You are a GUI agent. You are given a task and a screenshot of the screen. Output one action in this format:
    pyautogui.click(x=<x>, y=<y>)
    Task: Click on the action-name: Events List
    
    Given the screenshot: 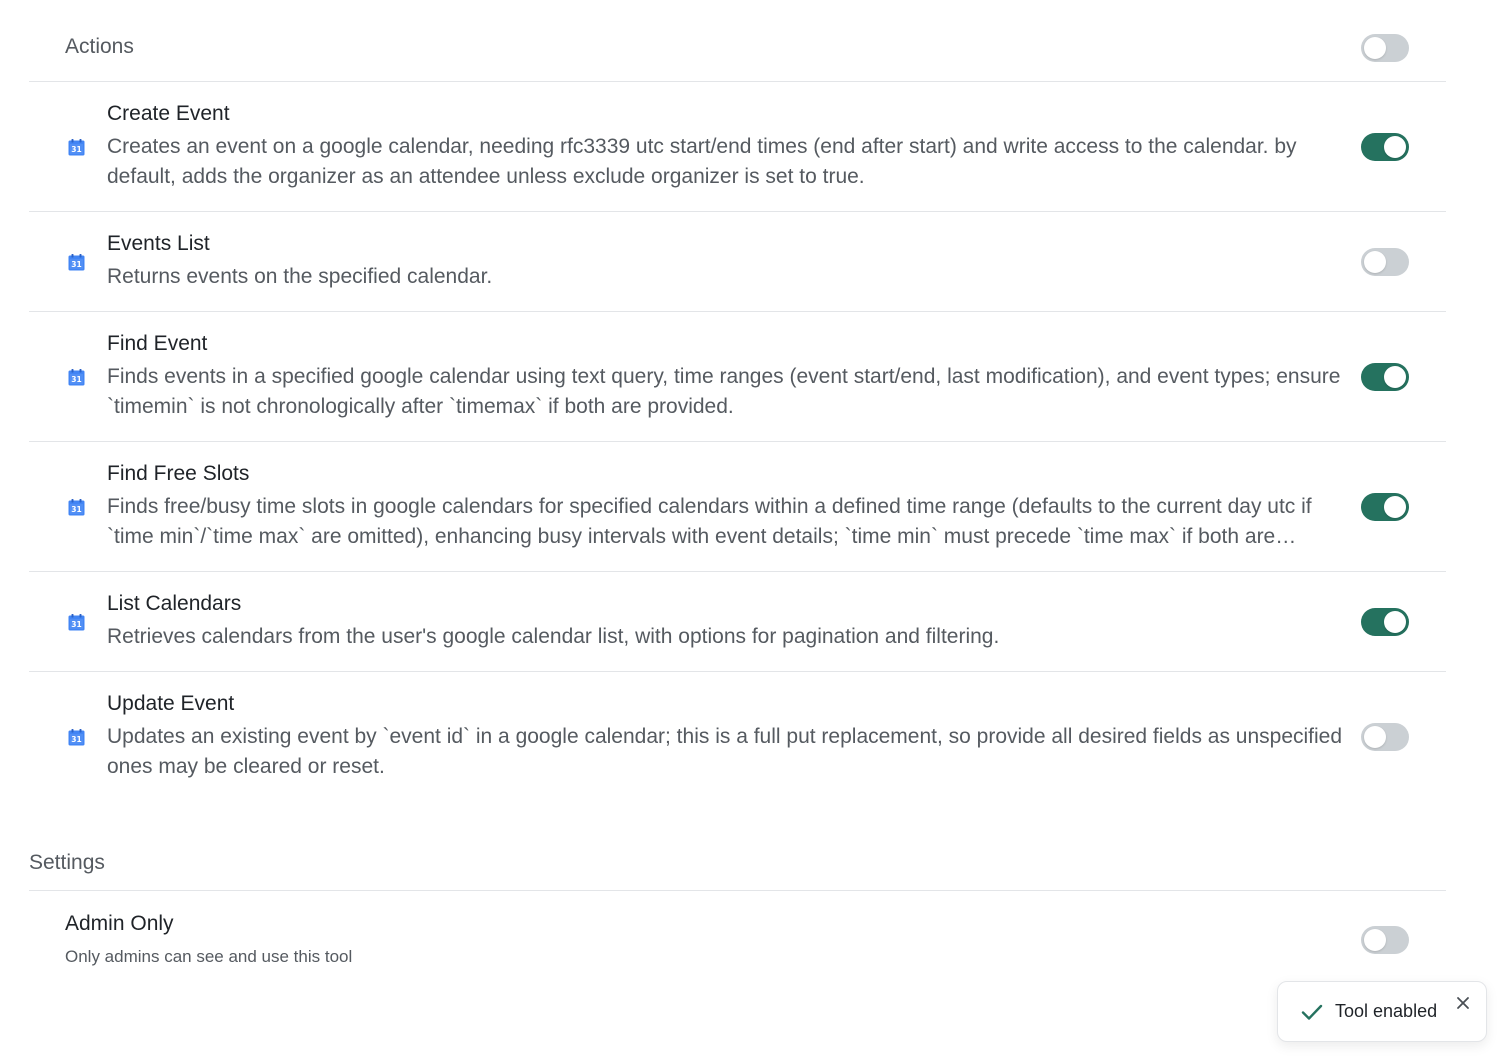 What is the action you would take?
    pyautogui.click(x=158, y=243)
    